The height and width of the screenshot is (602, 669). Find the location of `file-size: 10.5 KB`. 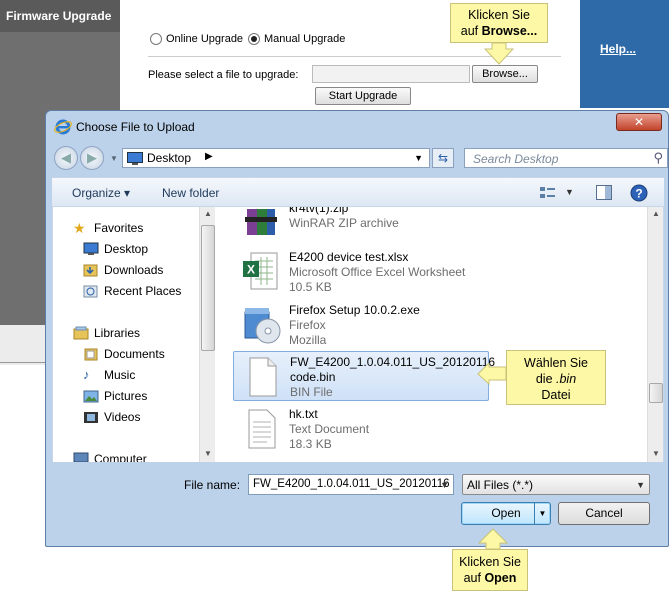

file-size: 10.5 KB is located at coordinates (310, 287).